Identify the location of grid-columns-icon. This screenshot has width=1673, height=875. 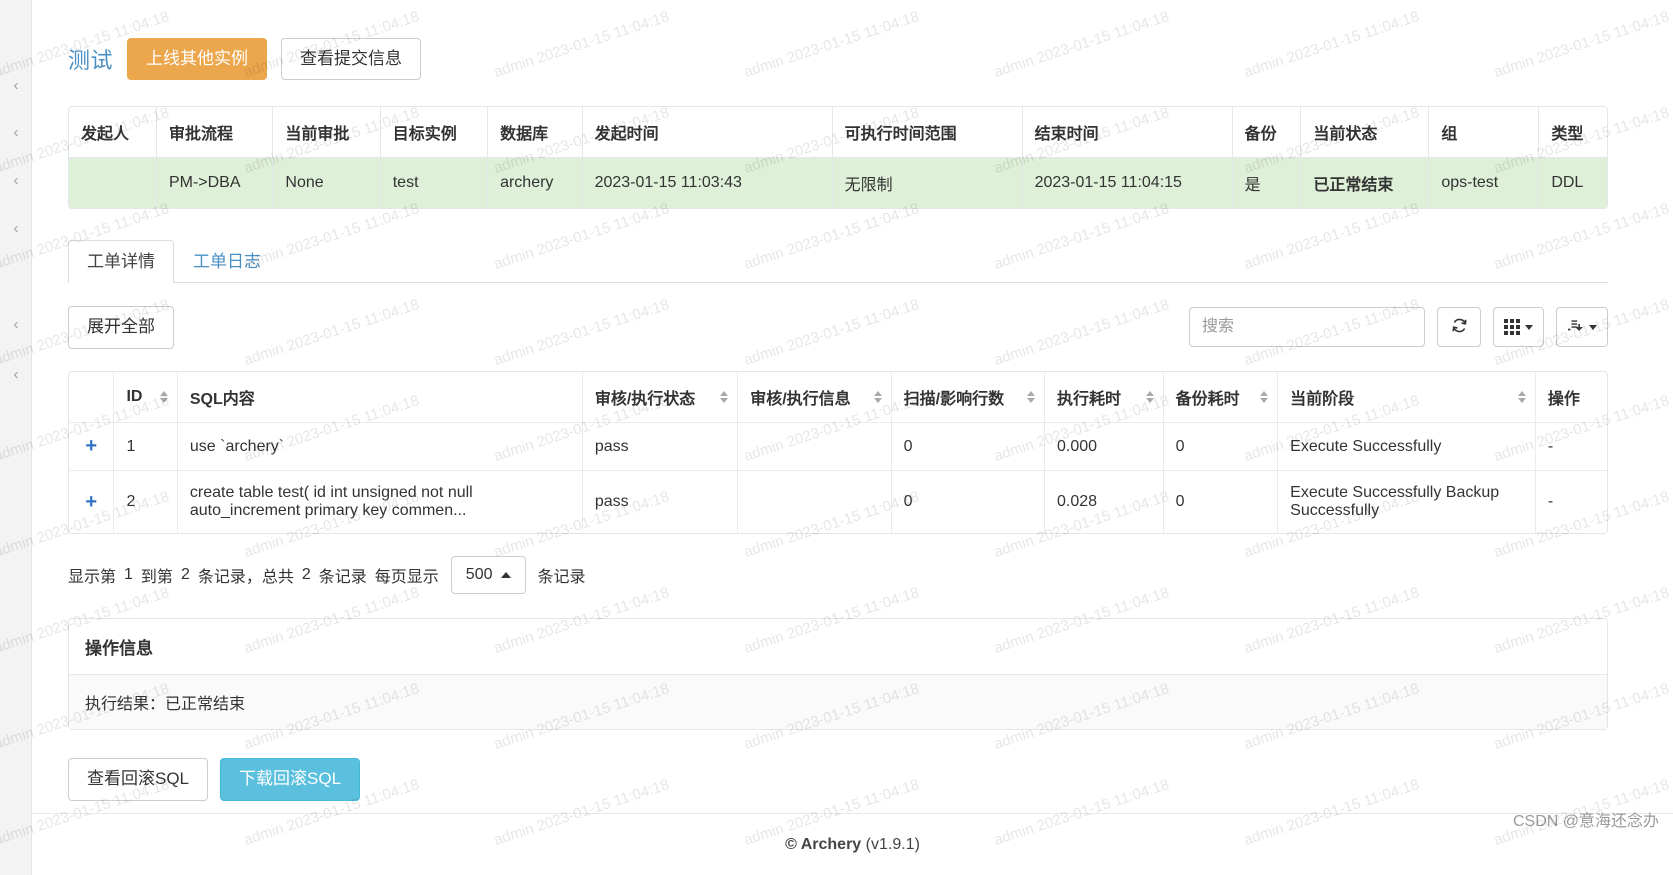
(1512, 327).